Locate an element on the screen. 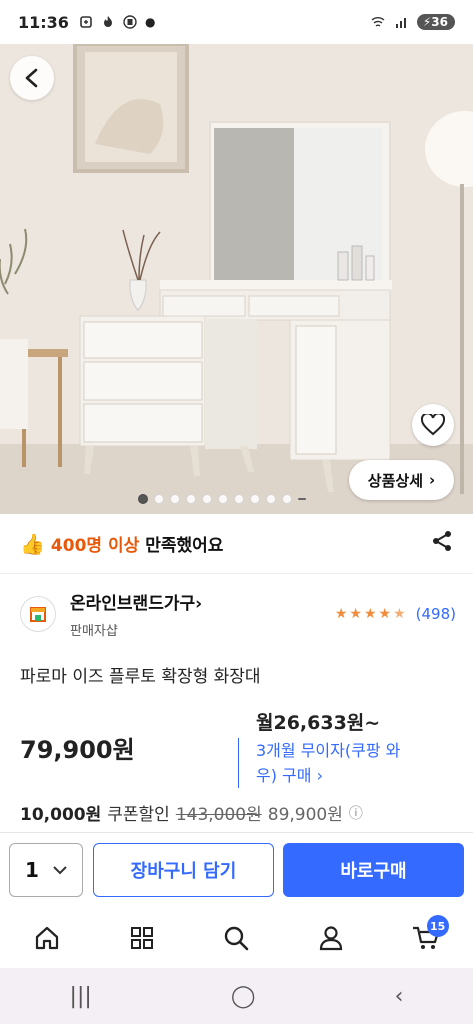  carousel-more-indicator is located at coordinates (302, 499).